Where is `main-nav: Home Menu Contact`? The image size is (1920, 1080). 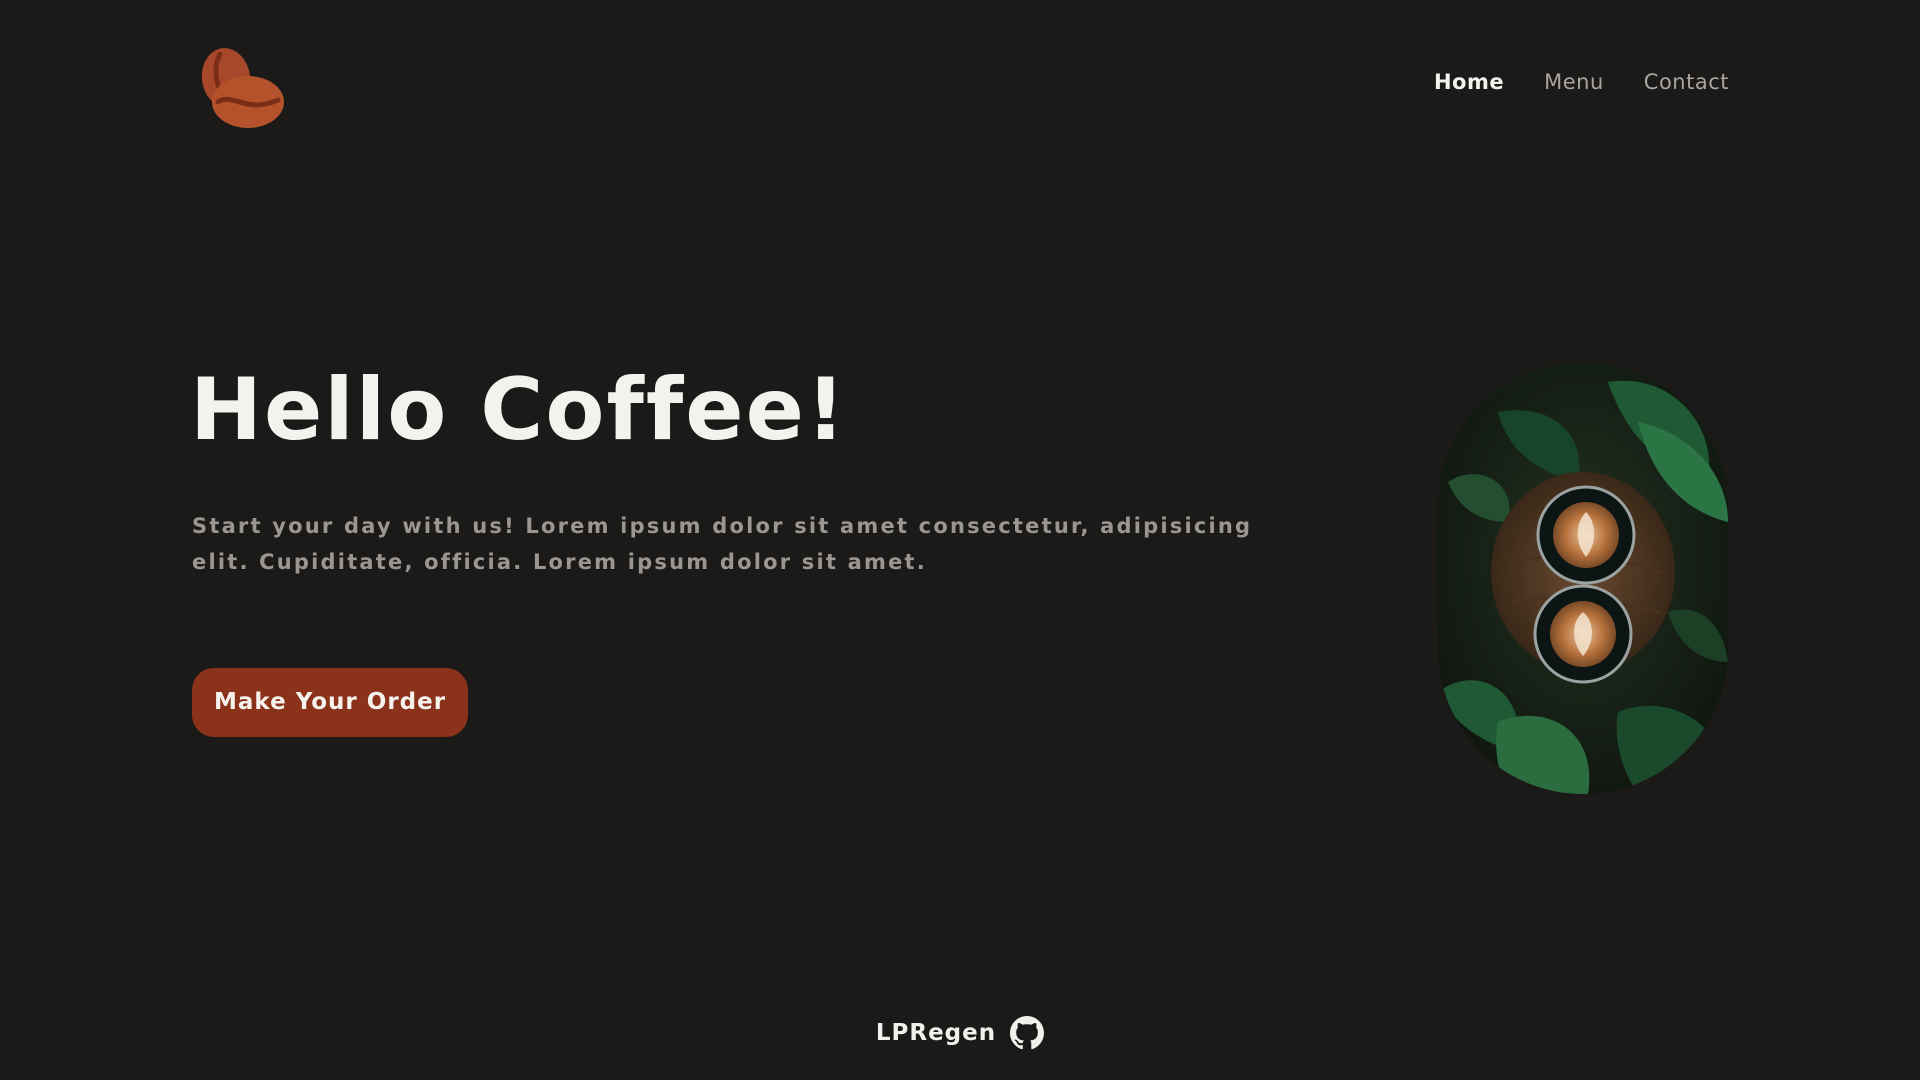
main-nav: Home Menu Contact is located at coordinates (1581, 82).